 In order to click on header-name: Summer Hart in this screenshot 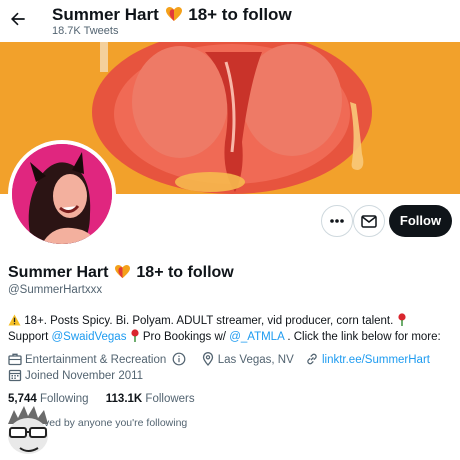, I will do `click(105, 14)`.